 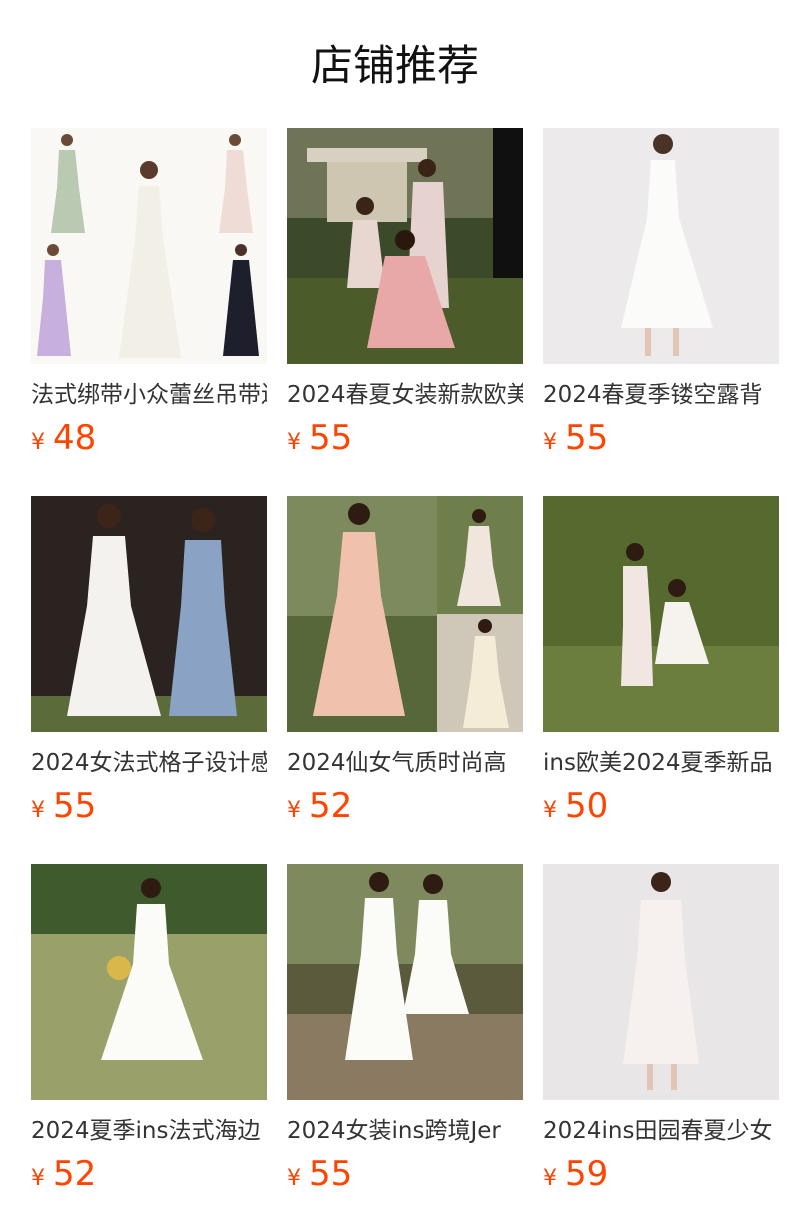 I want to click on product-card: ins欧美2024夏季新品 ¥50, so click(x=661, y=661).